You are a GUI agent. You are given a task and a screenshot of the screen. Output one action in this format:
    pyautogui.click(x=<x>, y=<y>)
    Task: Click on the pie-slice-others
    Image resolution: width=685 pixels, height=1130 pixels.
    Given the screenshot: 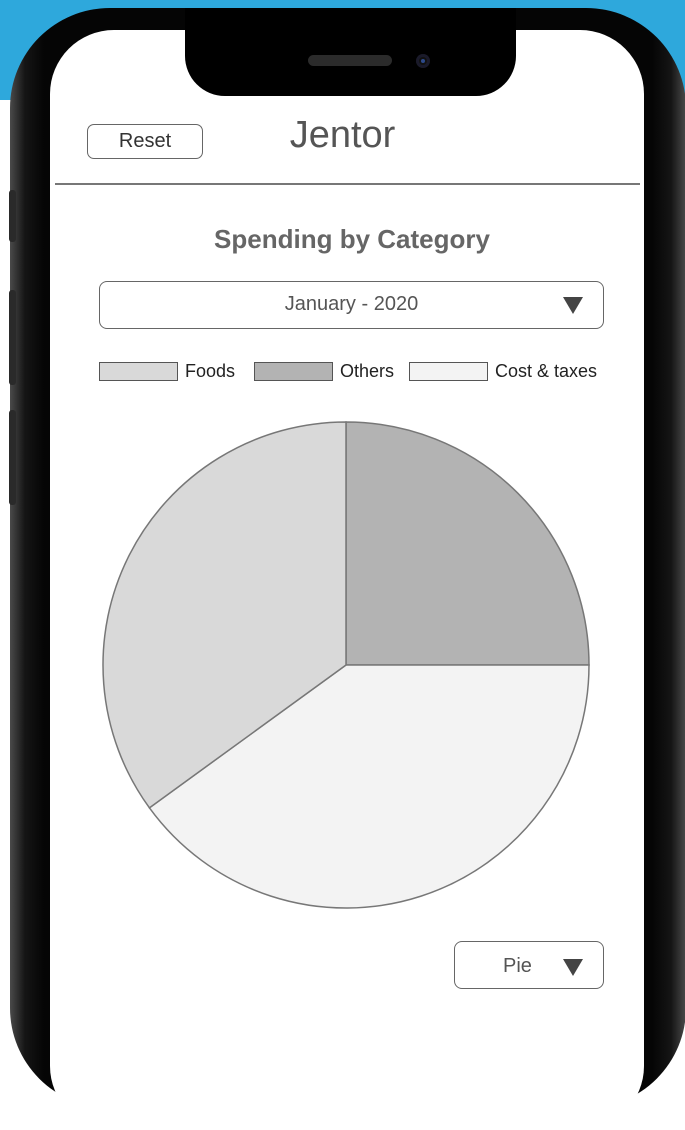 What is the action you would take?
    pyautogui.click(x=467, y=543)
    